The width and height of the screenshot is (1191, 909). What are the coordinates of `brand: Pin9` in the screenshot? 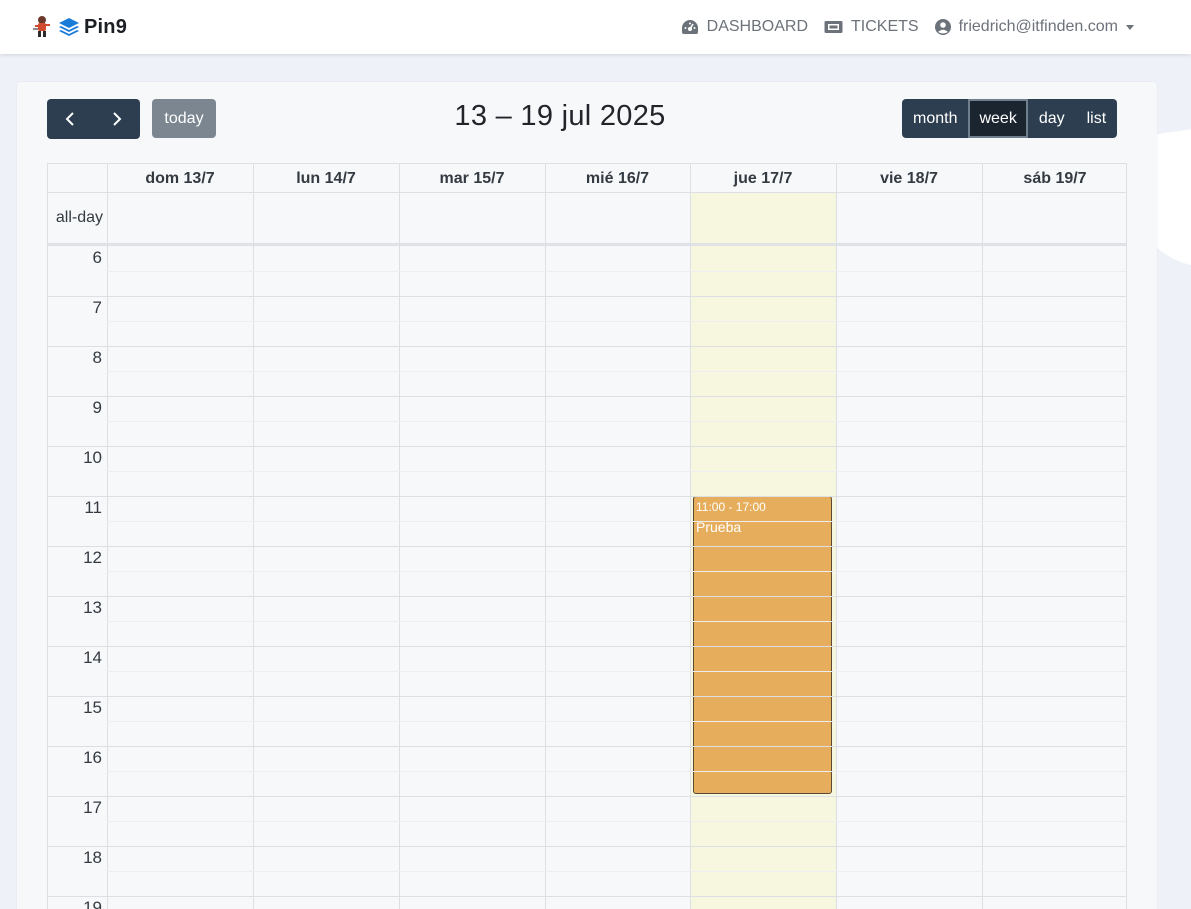 It's located at (79, 27).